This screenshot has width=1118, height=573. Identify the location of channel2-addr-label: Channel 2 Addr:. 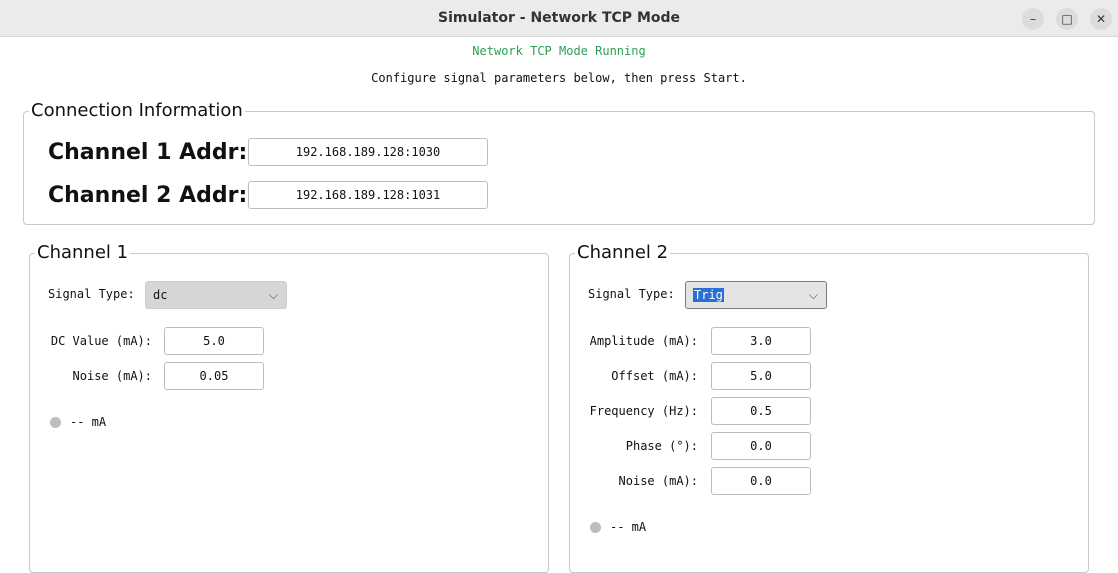
(148, 195).